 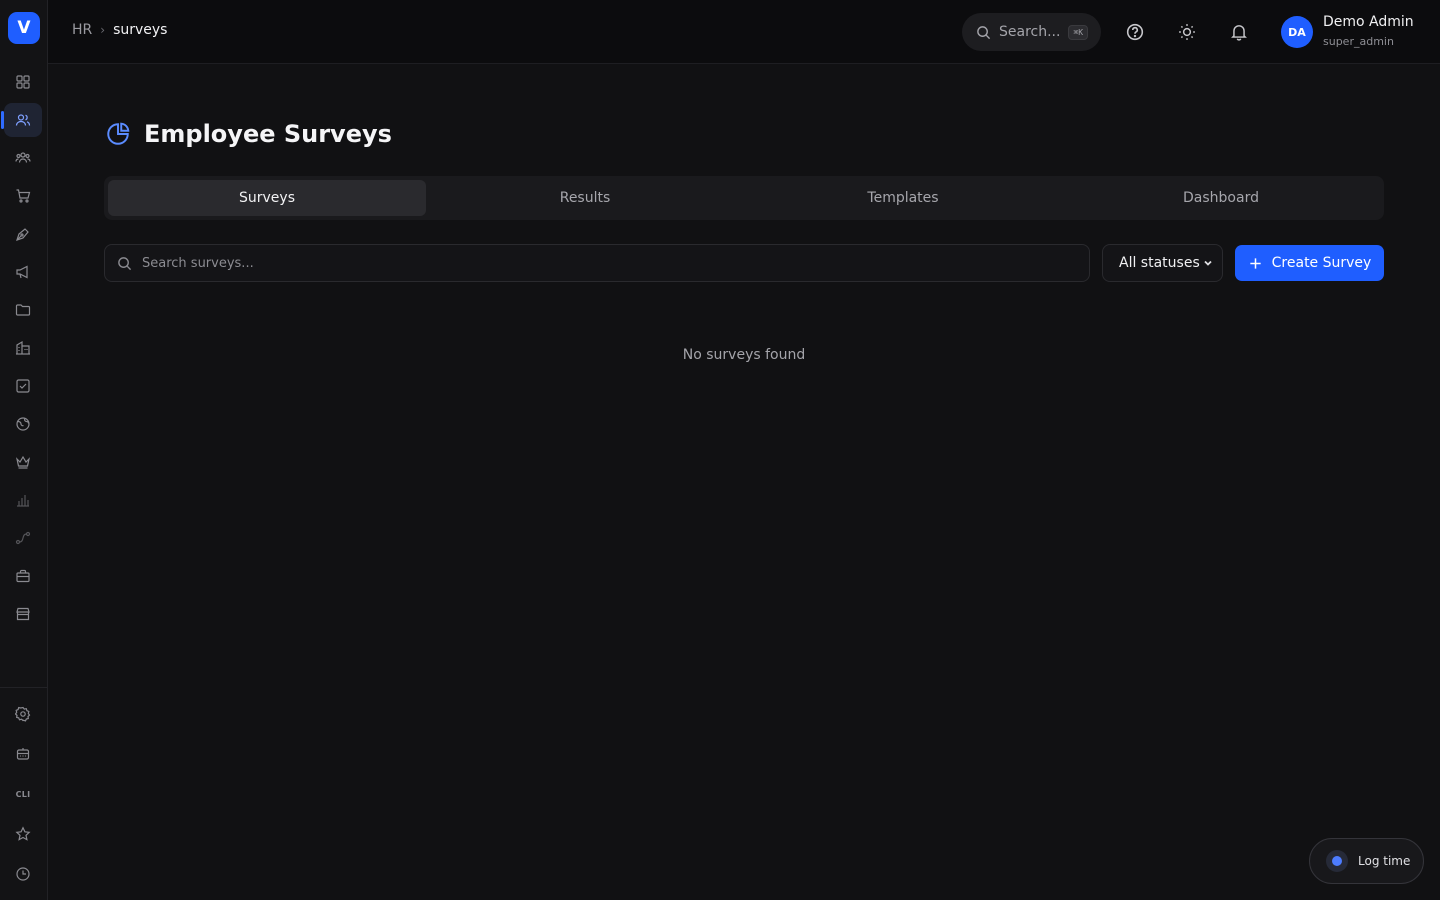 I want to click on log-time-button: Log time, so click(x=1366, y=861).